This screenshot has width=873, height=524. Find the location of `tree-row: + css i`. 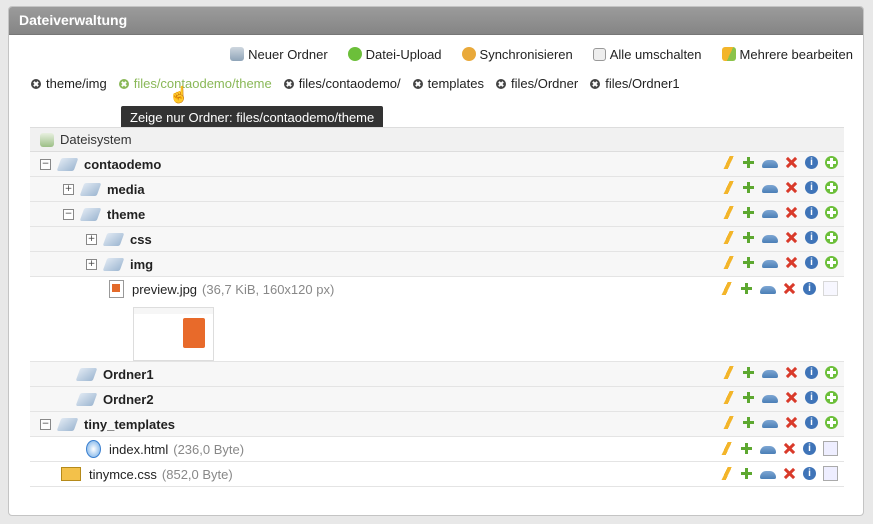

tree-row: + css i is located at coordinates (437, 239).